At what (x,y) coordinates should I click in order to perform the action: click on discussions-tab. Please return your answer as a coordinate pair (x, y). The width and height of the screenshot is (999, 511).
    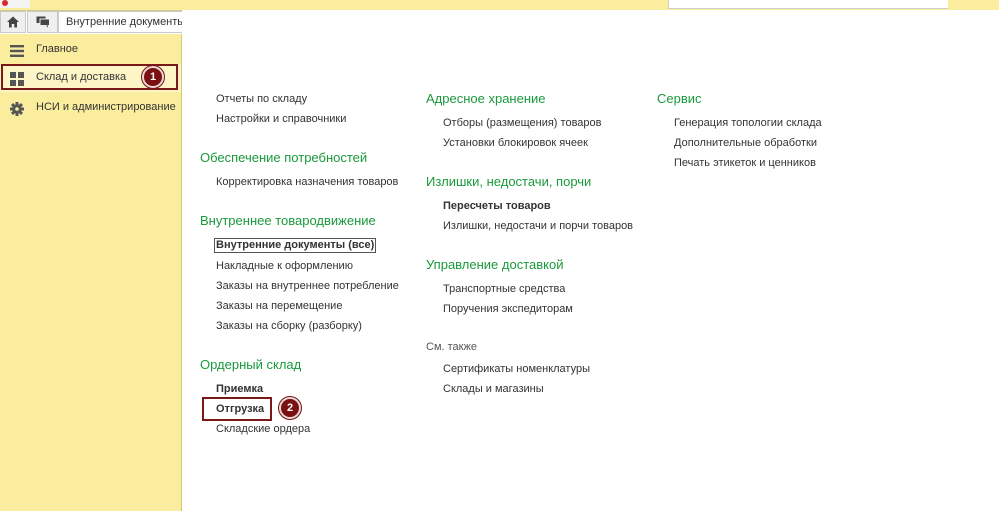
    Looking at the image, I should click on (42, 22).